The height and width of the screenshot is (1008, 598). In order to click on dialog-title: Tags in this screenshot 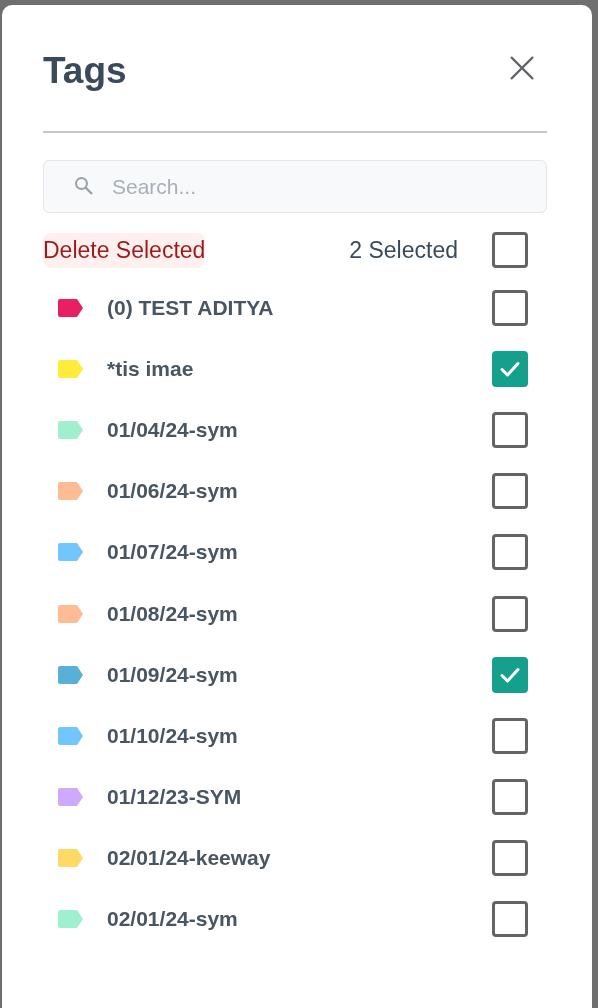, I will do `click(85, 70)`.